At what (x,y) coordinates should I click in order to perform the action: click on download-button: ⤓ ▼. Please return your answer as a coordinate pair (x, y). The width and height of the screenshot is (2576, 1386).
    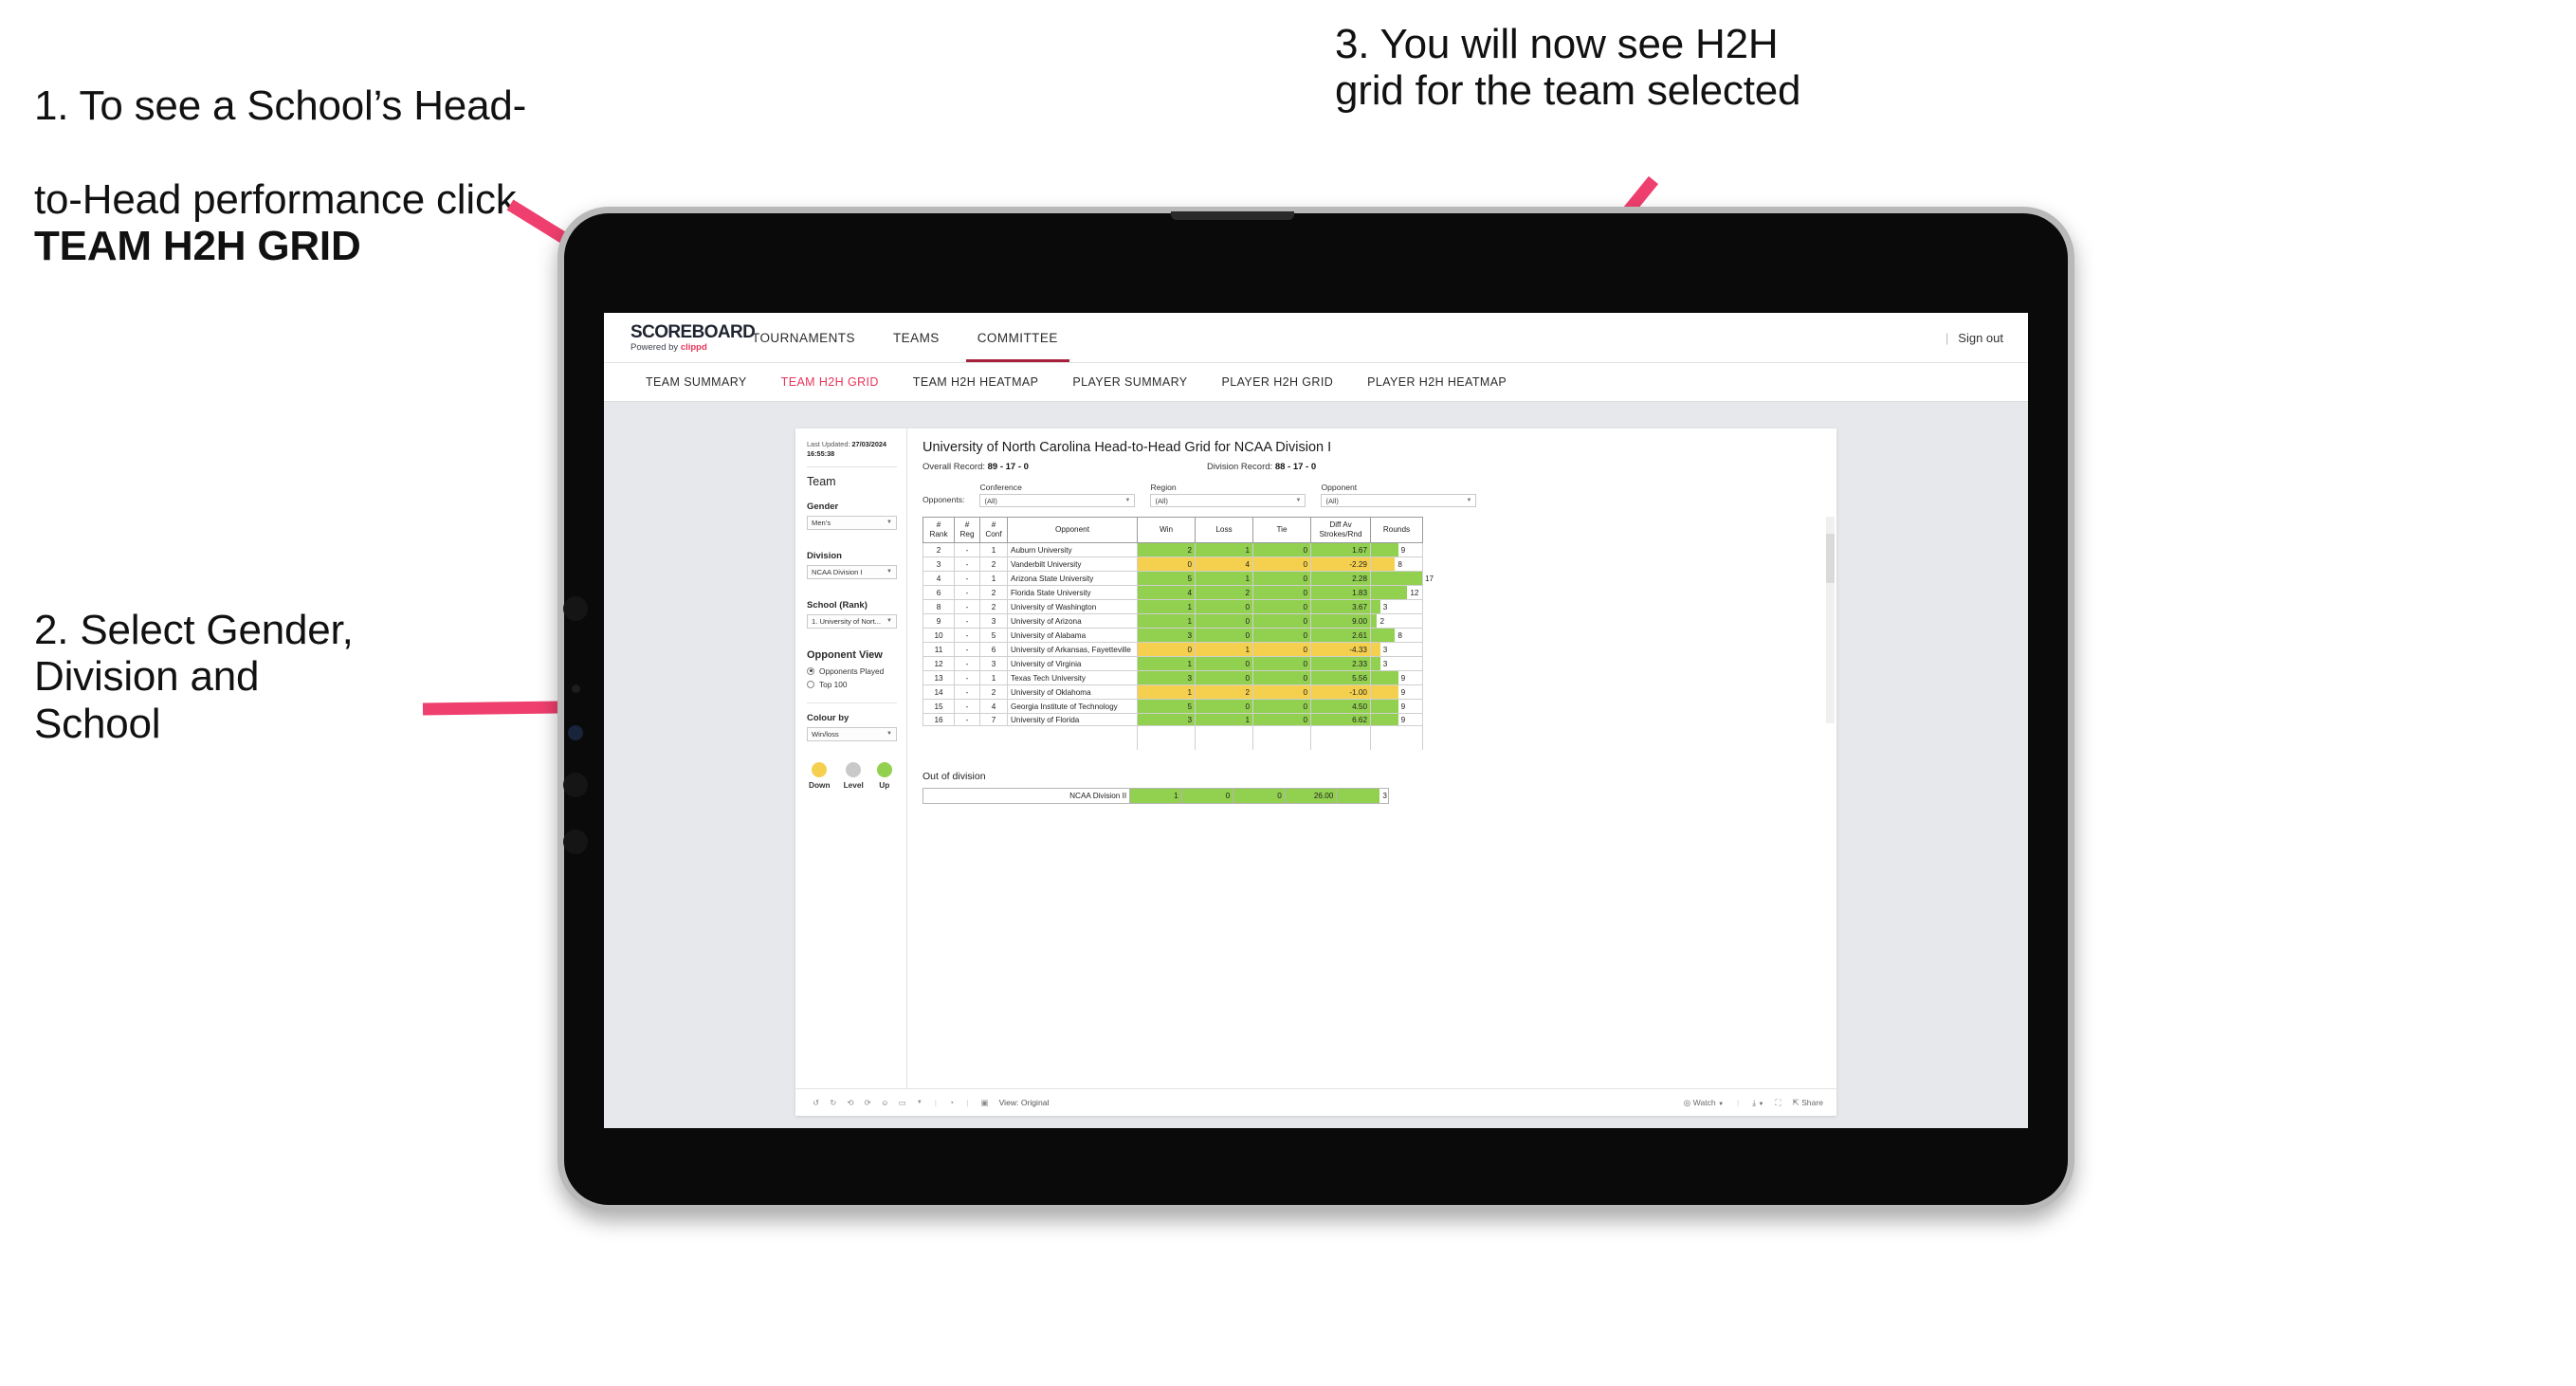
    Looking at the image, I should click on (1757, 1103).